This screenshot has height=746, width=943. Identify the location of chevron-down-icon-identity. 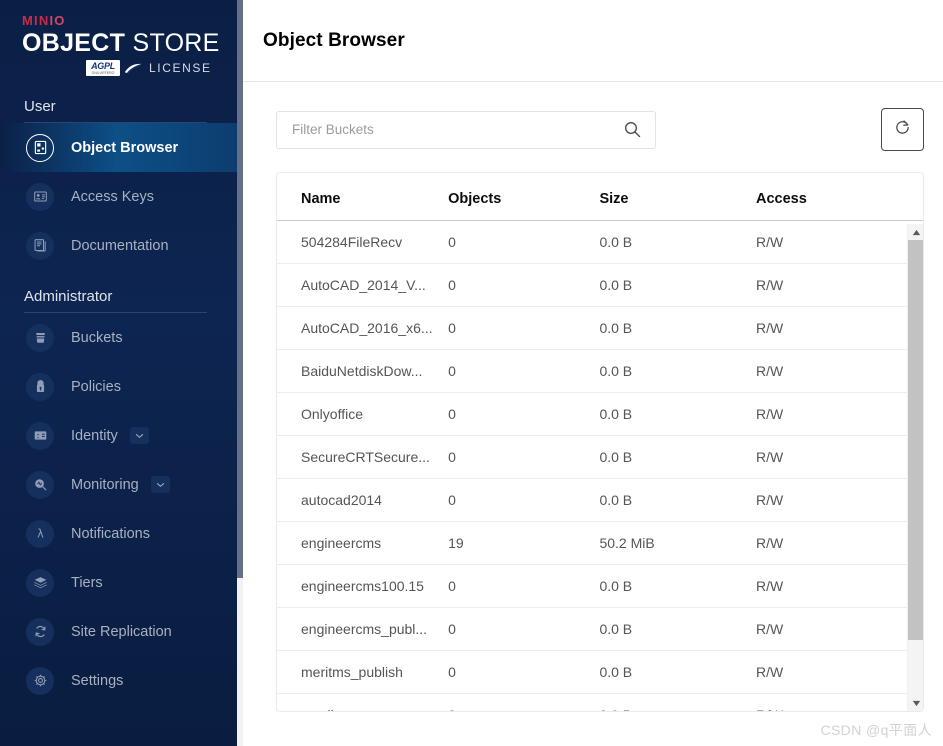
(139, 435).